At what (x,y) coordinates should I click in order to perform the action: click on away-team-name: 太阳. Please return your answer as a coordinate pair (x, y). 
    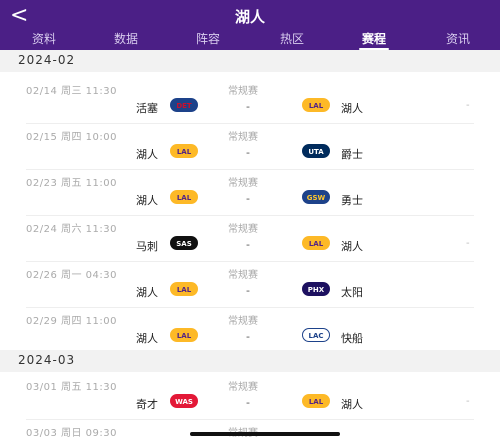
    Looking at the image, I should click on (352, 292).